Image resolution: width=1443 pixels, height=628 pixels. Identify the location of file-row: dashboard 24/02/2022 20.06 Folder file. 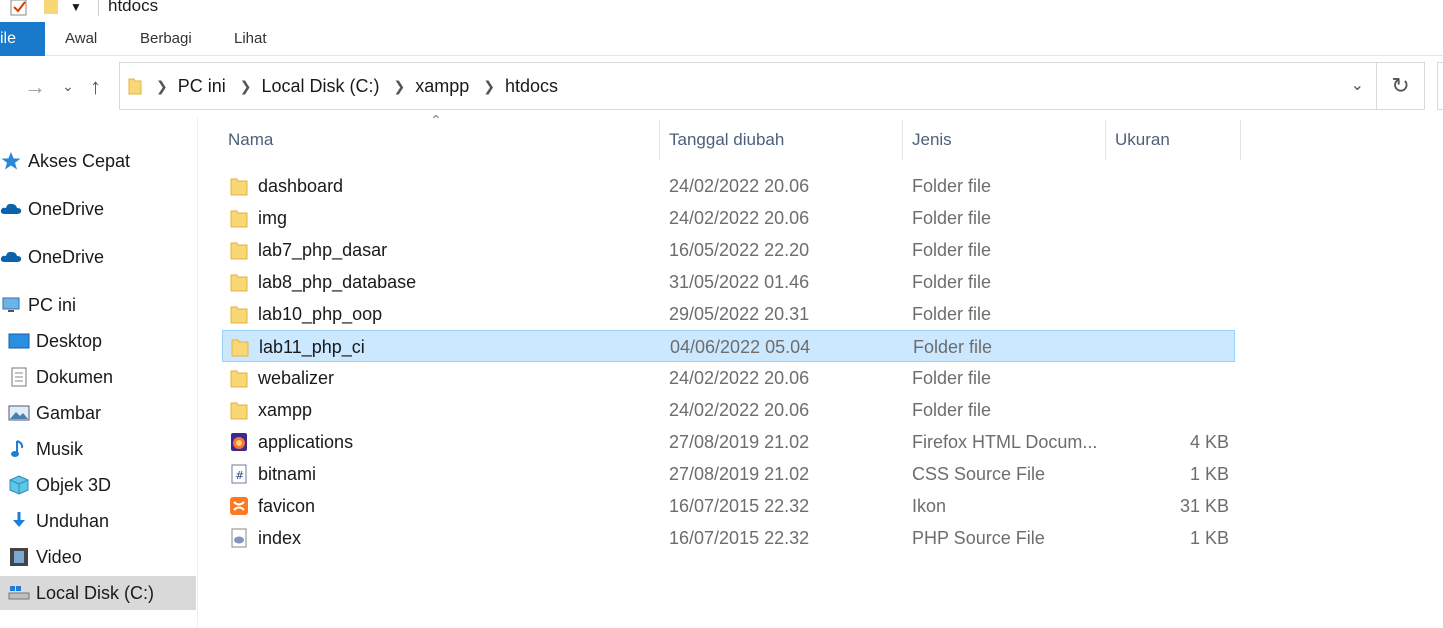
(728, 186).